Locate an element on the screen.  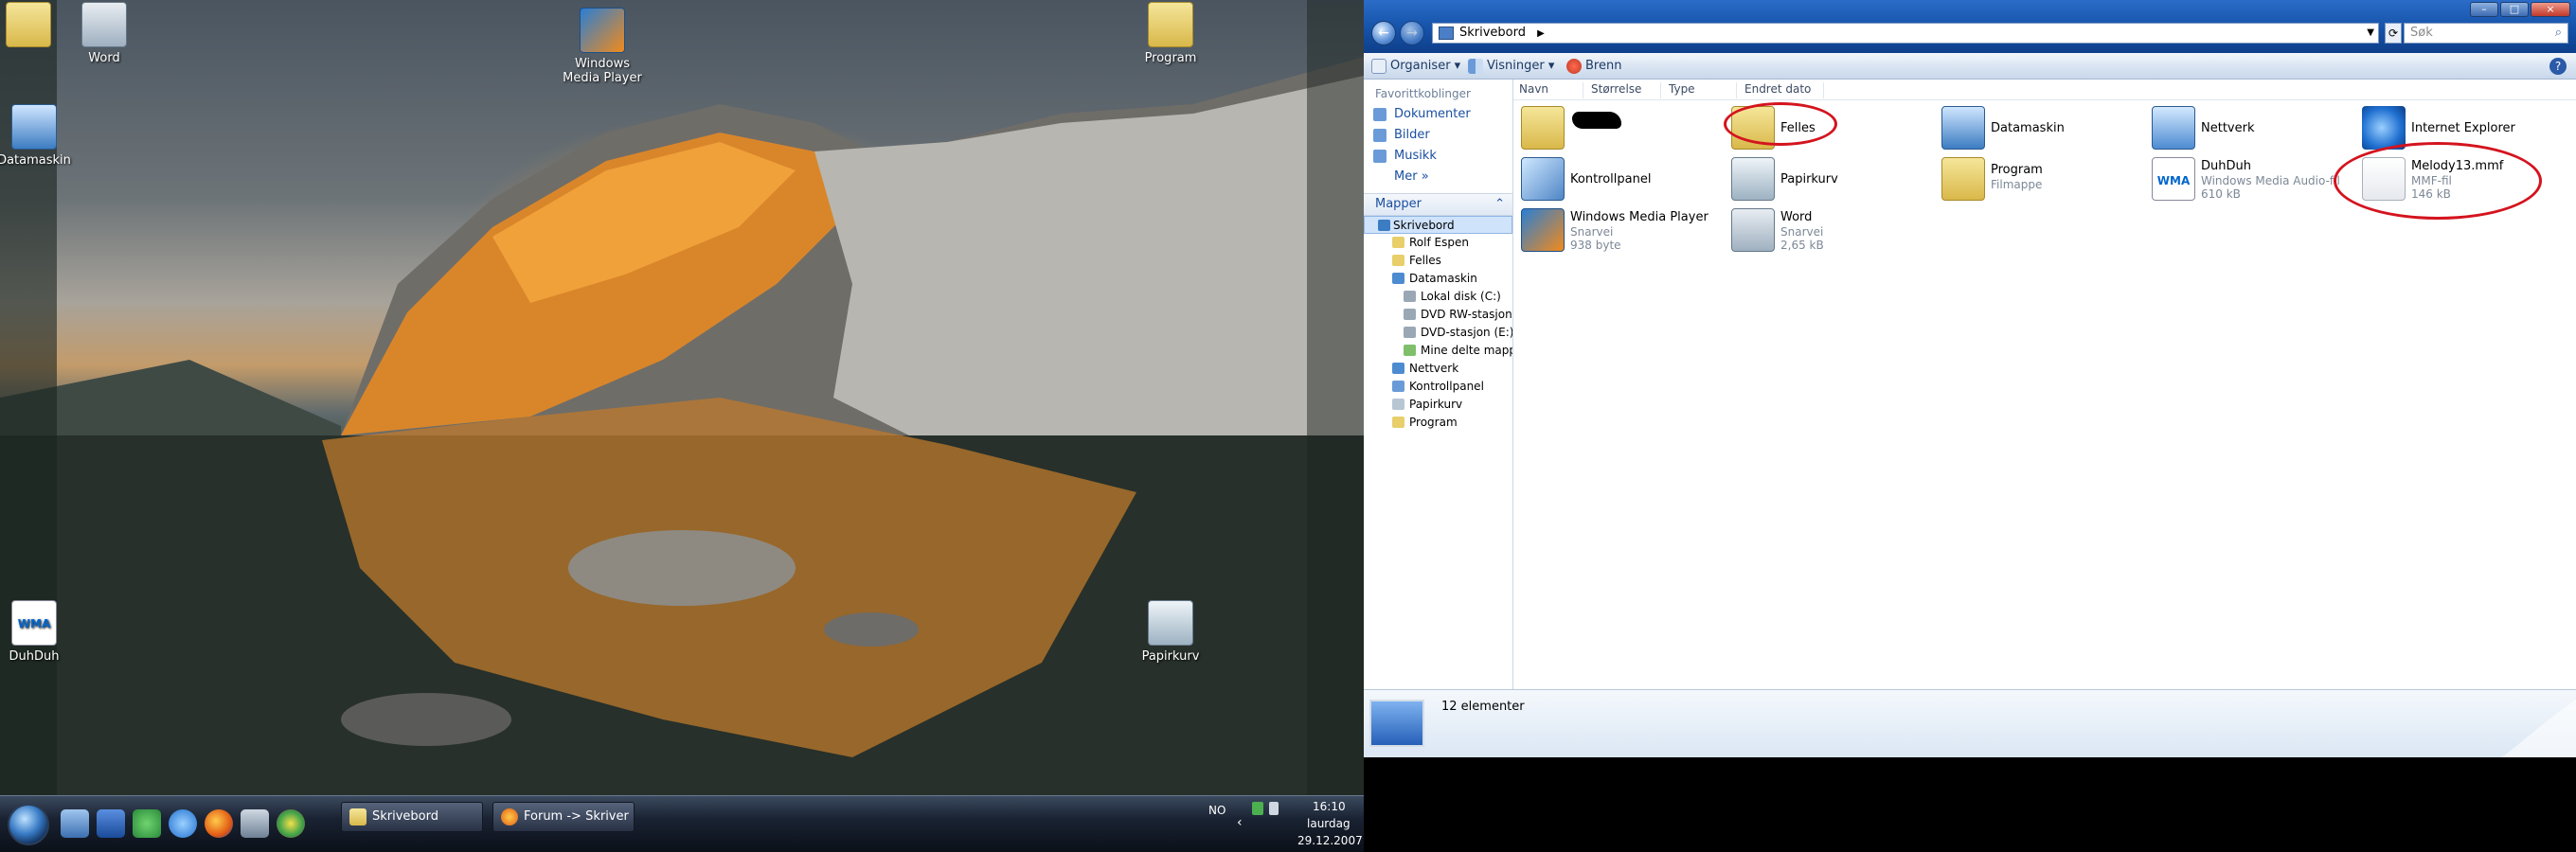
clock-time: 16:10 is located at coordinates (1329, 806).